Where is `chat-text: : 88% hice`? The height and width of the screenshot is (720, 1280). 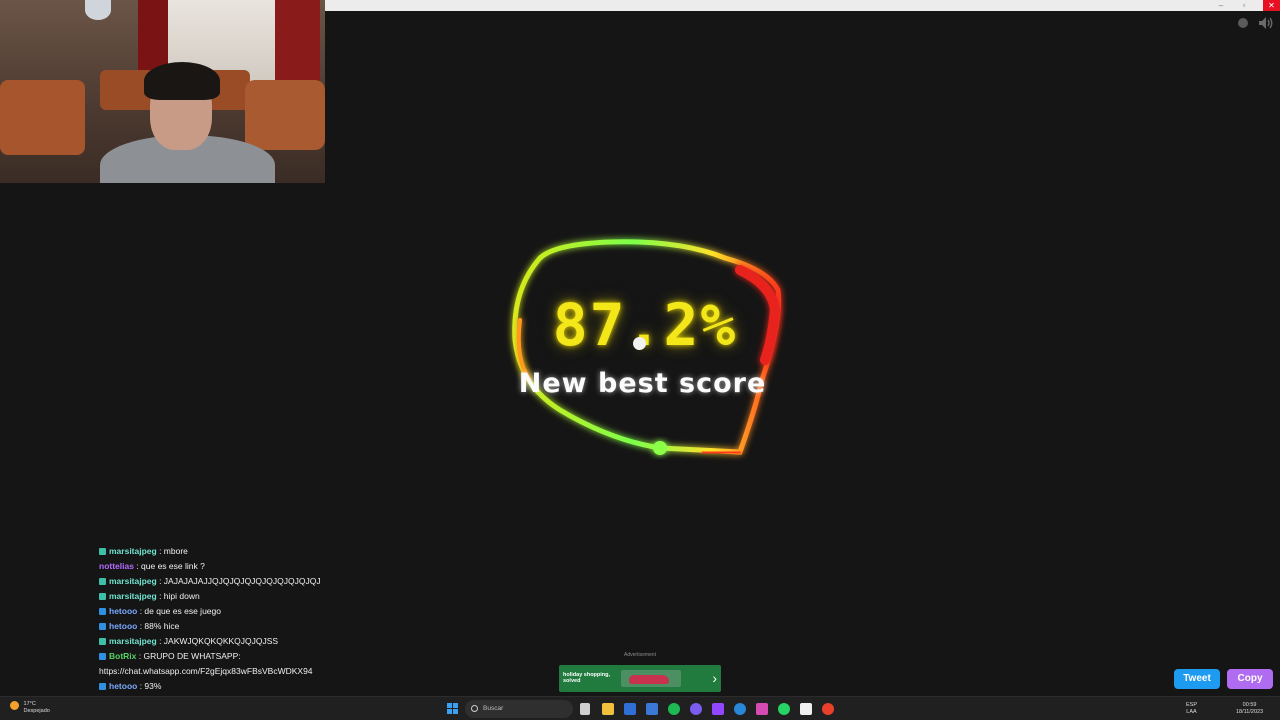
chat-text: : 88% hice is located at coordinates (158, 626).